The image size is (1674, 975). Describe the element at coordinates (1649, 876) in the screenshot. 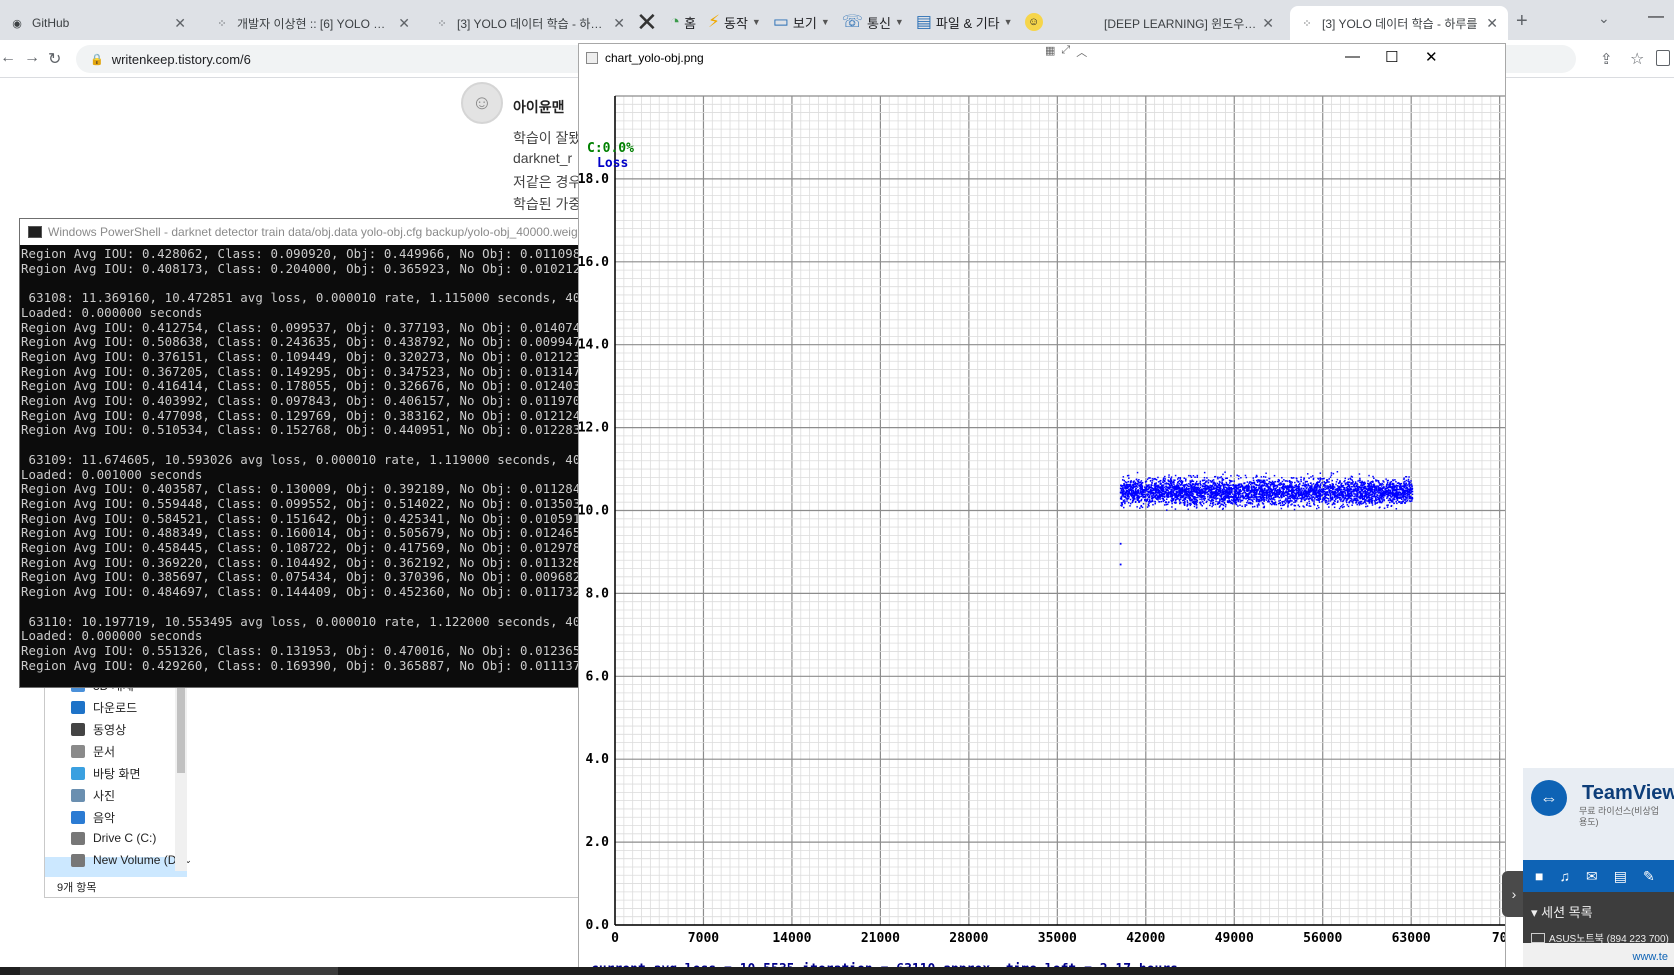

I see `pen-icon: ✎` at that location.